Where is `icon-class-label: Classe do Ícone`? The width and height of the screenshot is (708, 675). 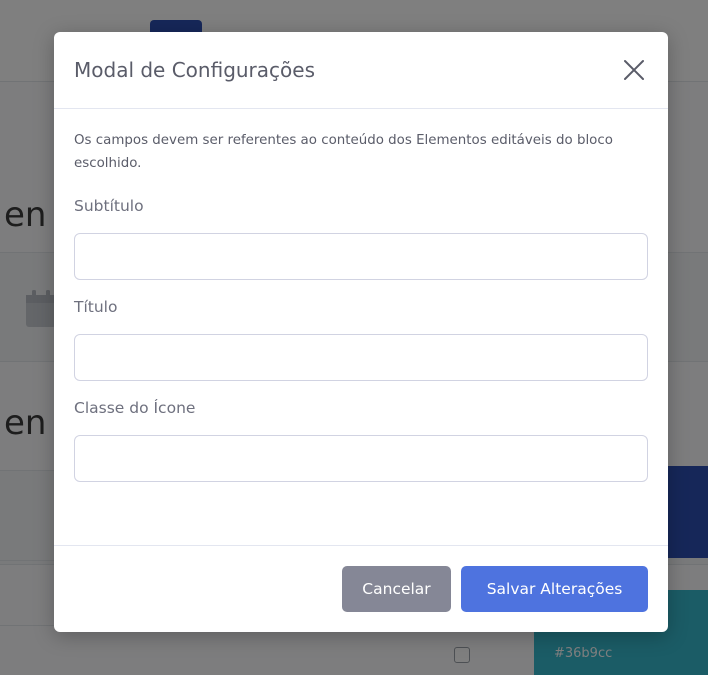
icon-class-label: Classe do Ícone is located at coordinates (135, 408).